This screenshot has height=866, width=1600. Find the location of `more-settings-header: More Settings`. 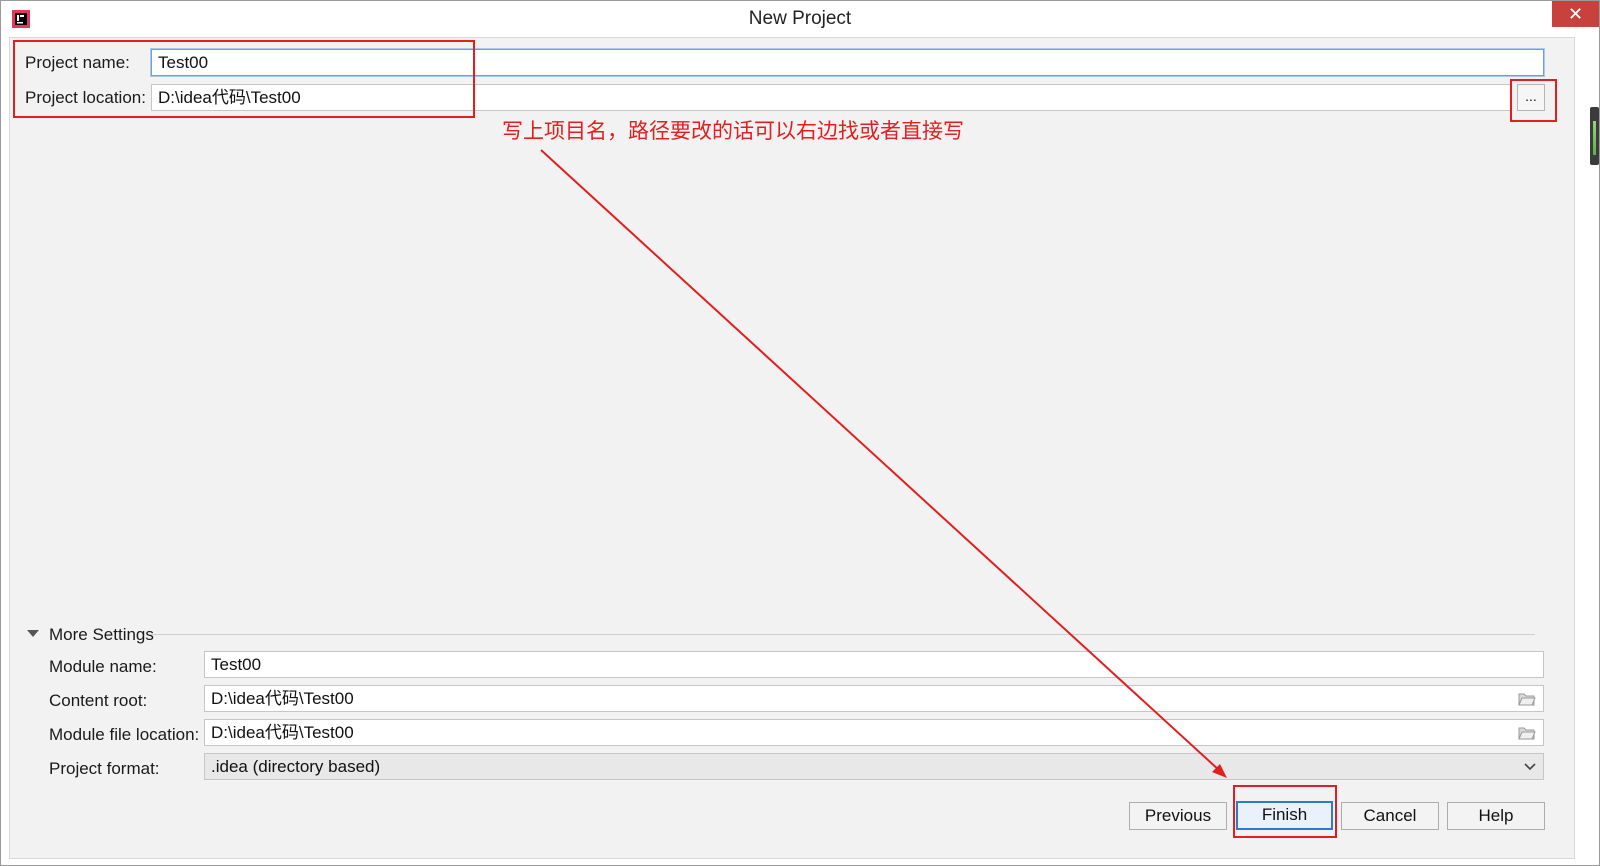

more-settings-header: More Settings is located at coordinates (101, 634).